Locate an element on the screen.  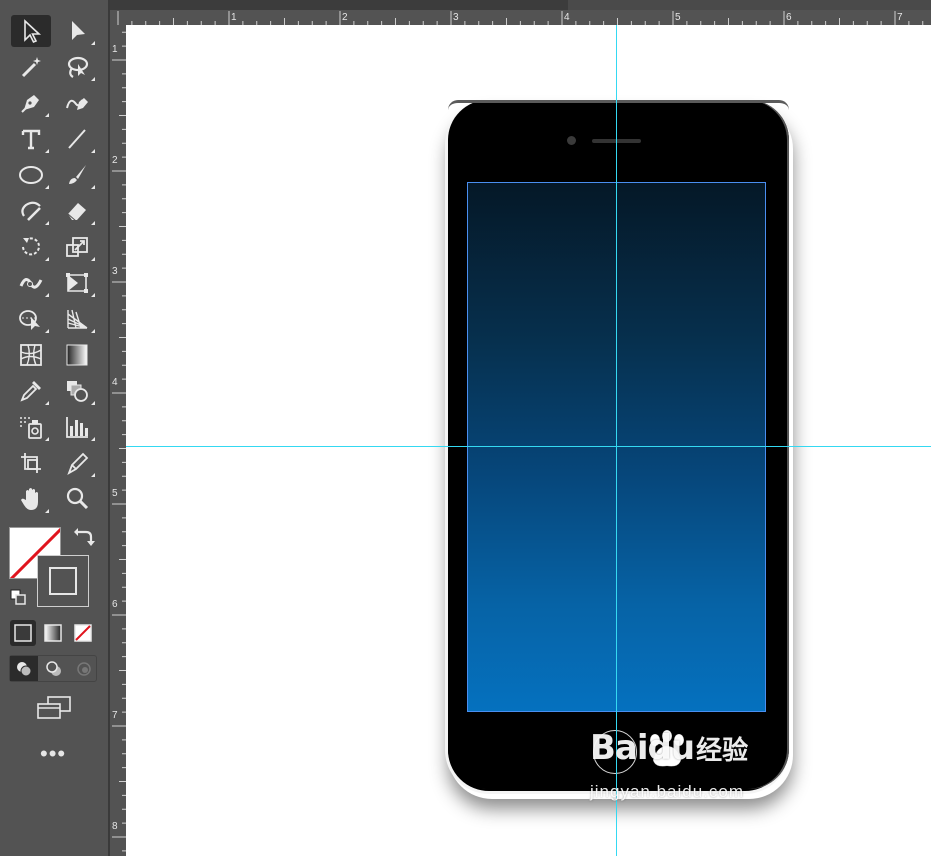
curvature-tool is located at coordinates (77, 103).